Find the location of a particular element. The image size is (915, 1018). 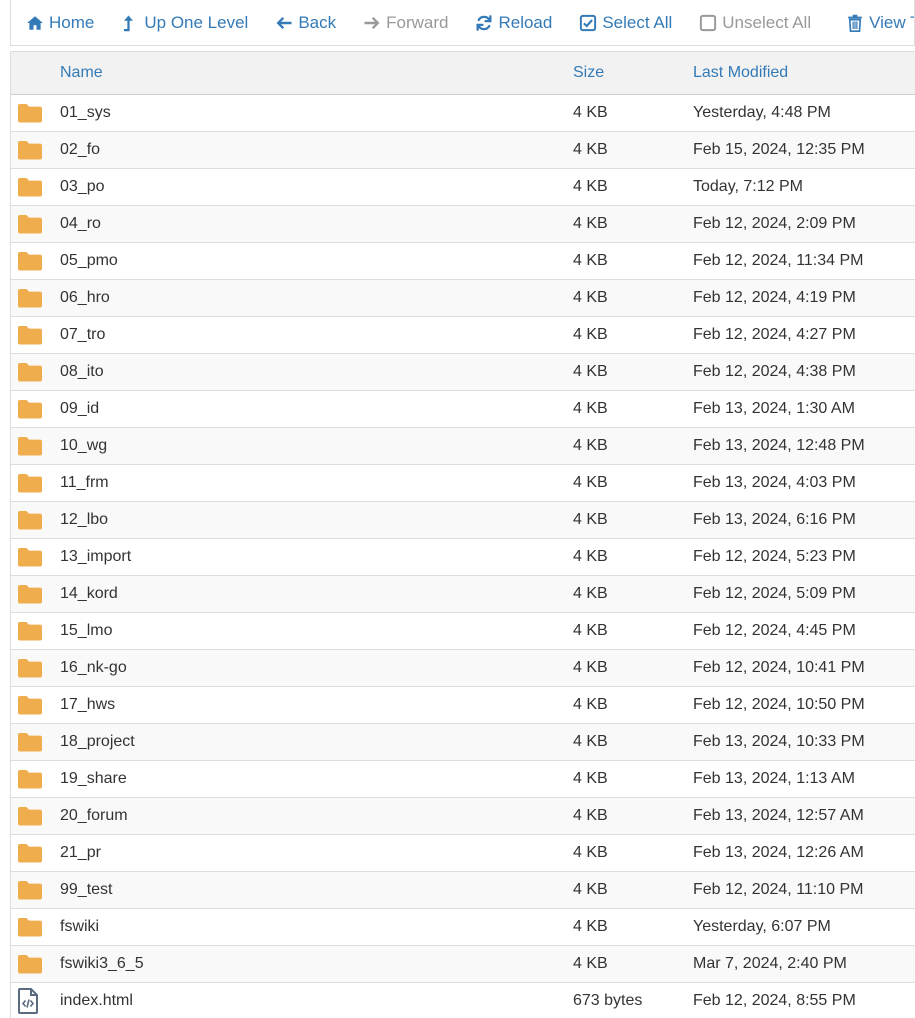

table-row: 08_ito 4 KB Feb 12, 2024, 4:38 PM is located at coordinates (463, 372).